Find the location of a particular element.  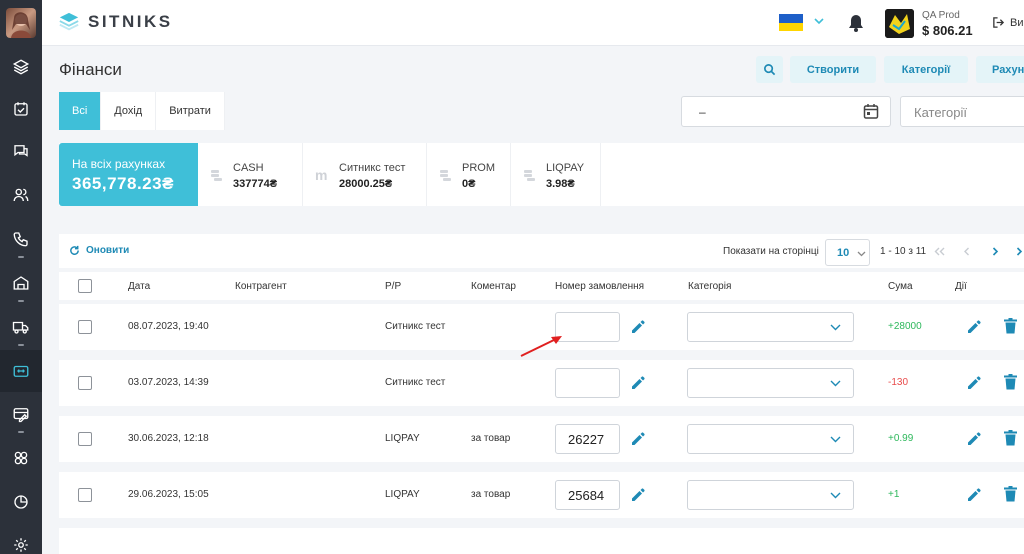

refresh-label: Оновити is located at coordinates (108, 250).